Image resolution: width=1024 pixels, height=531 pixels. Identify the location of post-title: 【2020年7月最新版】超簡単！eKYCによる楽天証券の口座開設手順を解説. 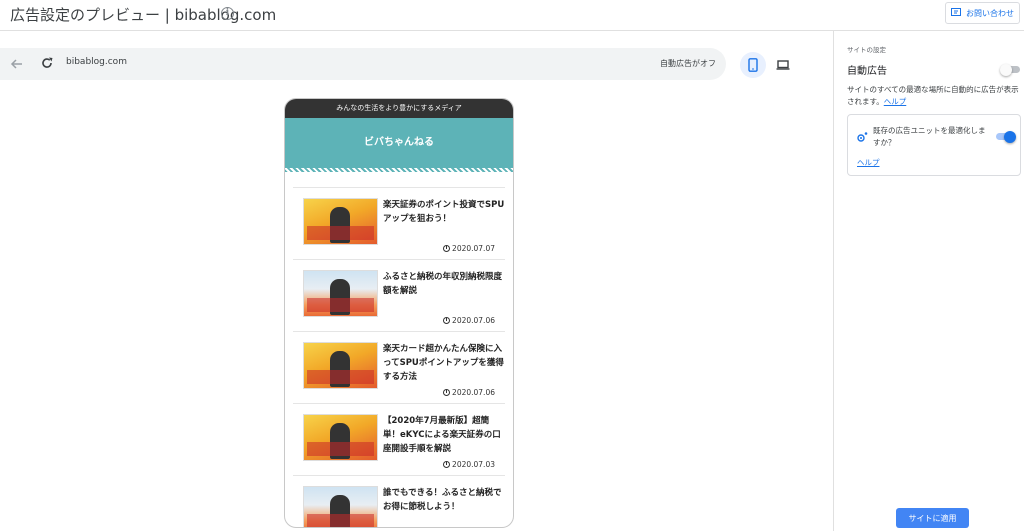
(444, 435).